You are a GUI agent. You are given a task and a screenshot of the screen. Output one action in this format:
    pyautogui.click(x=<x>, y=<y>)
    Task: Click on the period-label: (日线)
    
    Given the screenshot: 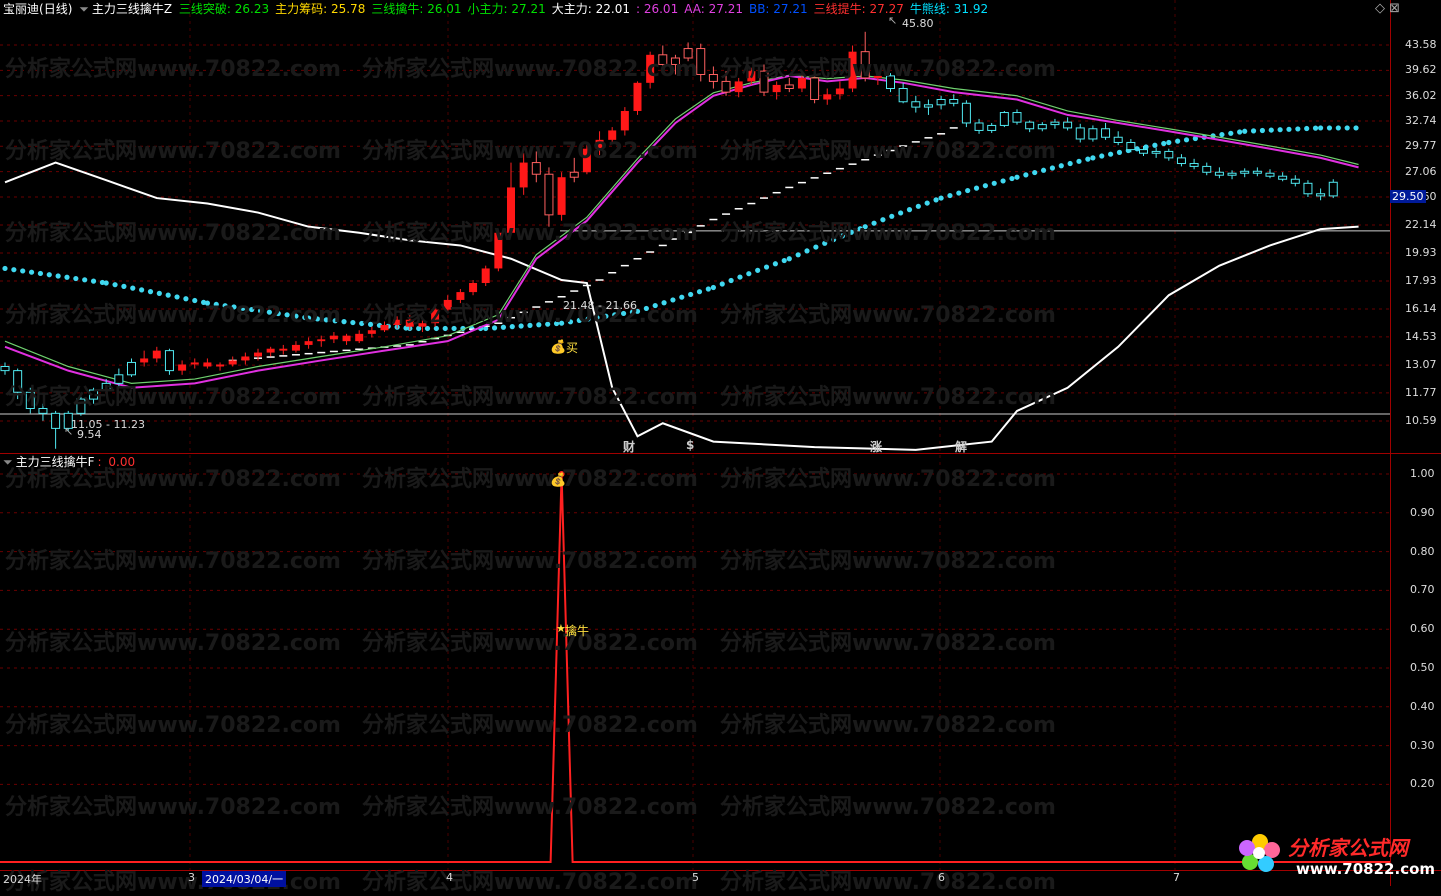 What is the action you would take?
    pyautogui.click(x=55, y=9)
    